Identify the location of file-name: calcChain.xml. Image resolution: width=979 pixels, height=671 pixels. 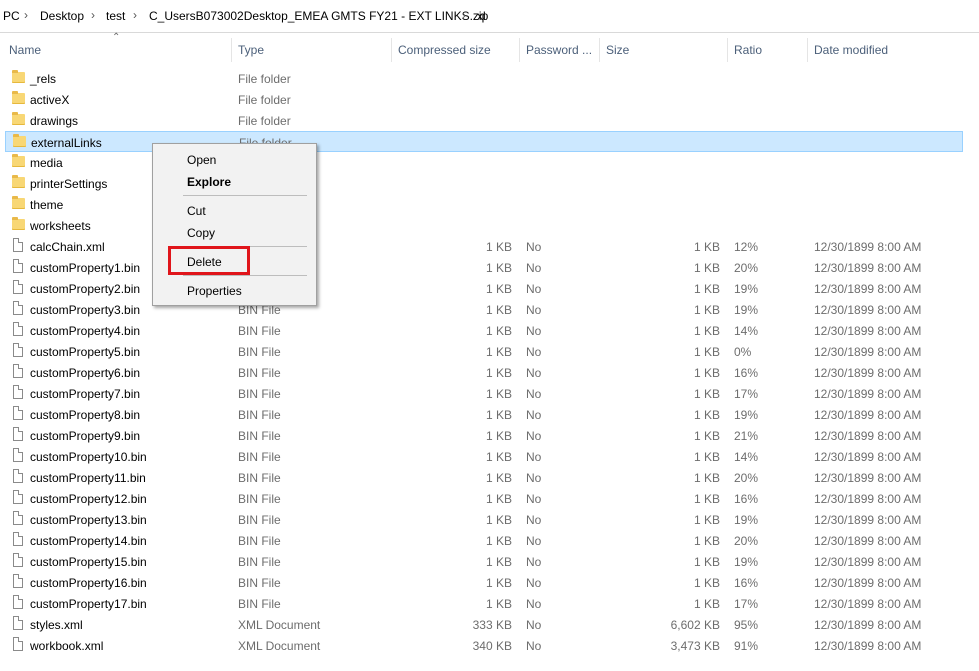
(67, 247).